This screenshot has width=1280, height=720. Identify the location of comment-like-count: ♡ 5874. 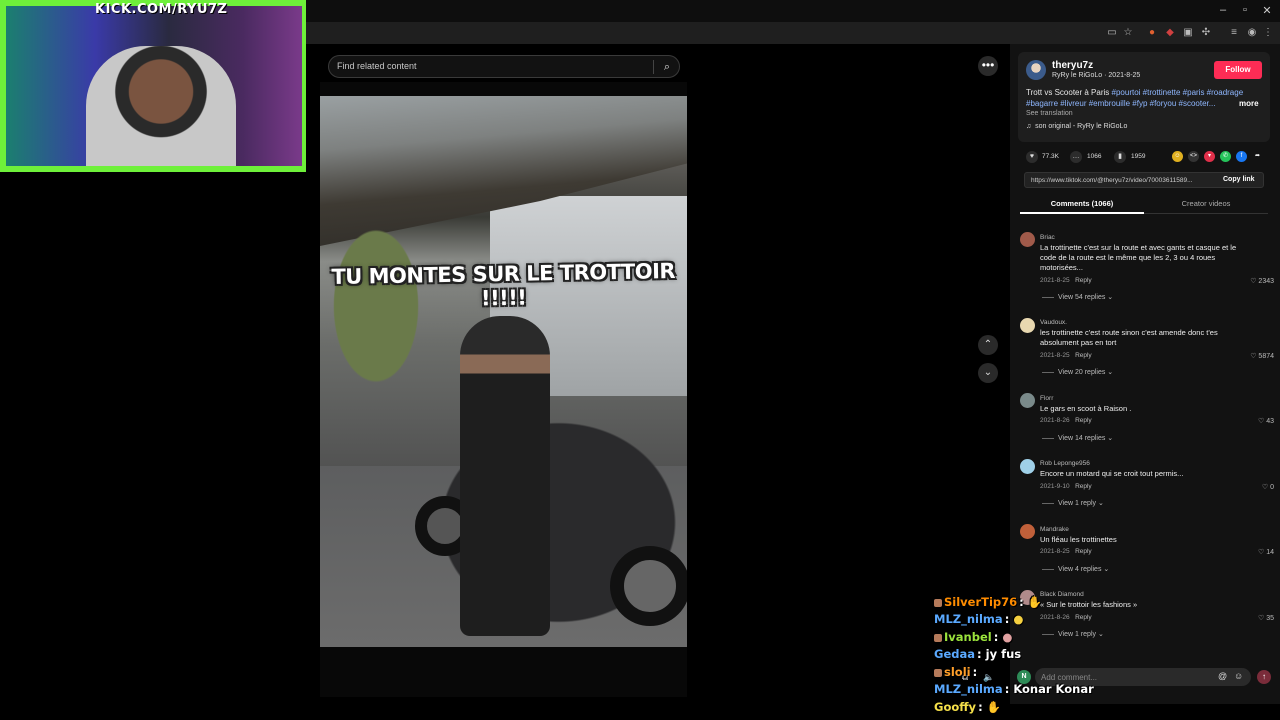
(1252, 356).